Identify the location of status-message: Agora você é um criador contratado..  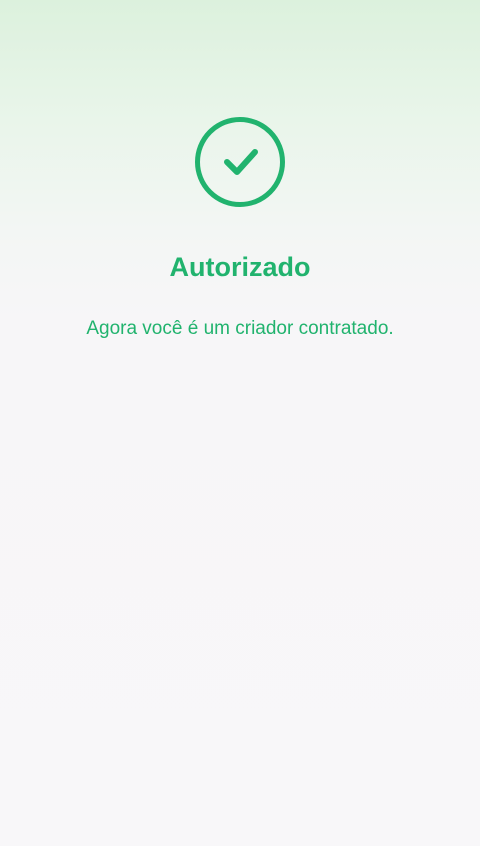
(240, 328).